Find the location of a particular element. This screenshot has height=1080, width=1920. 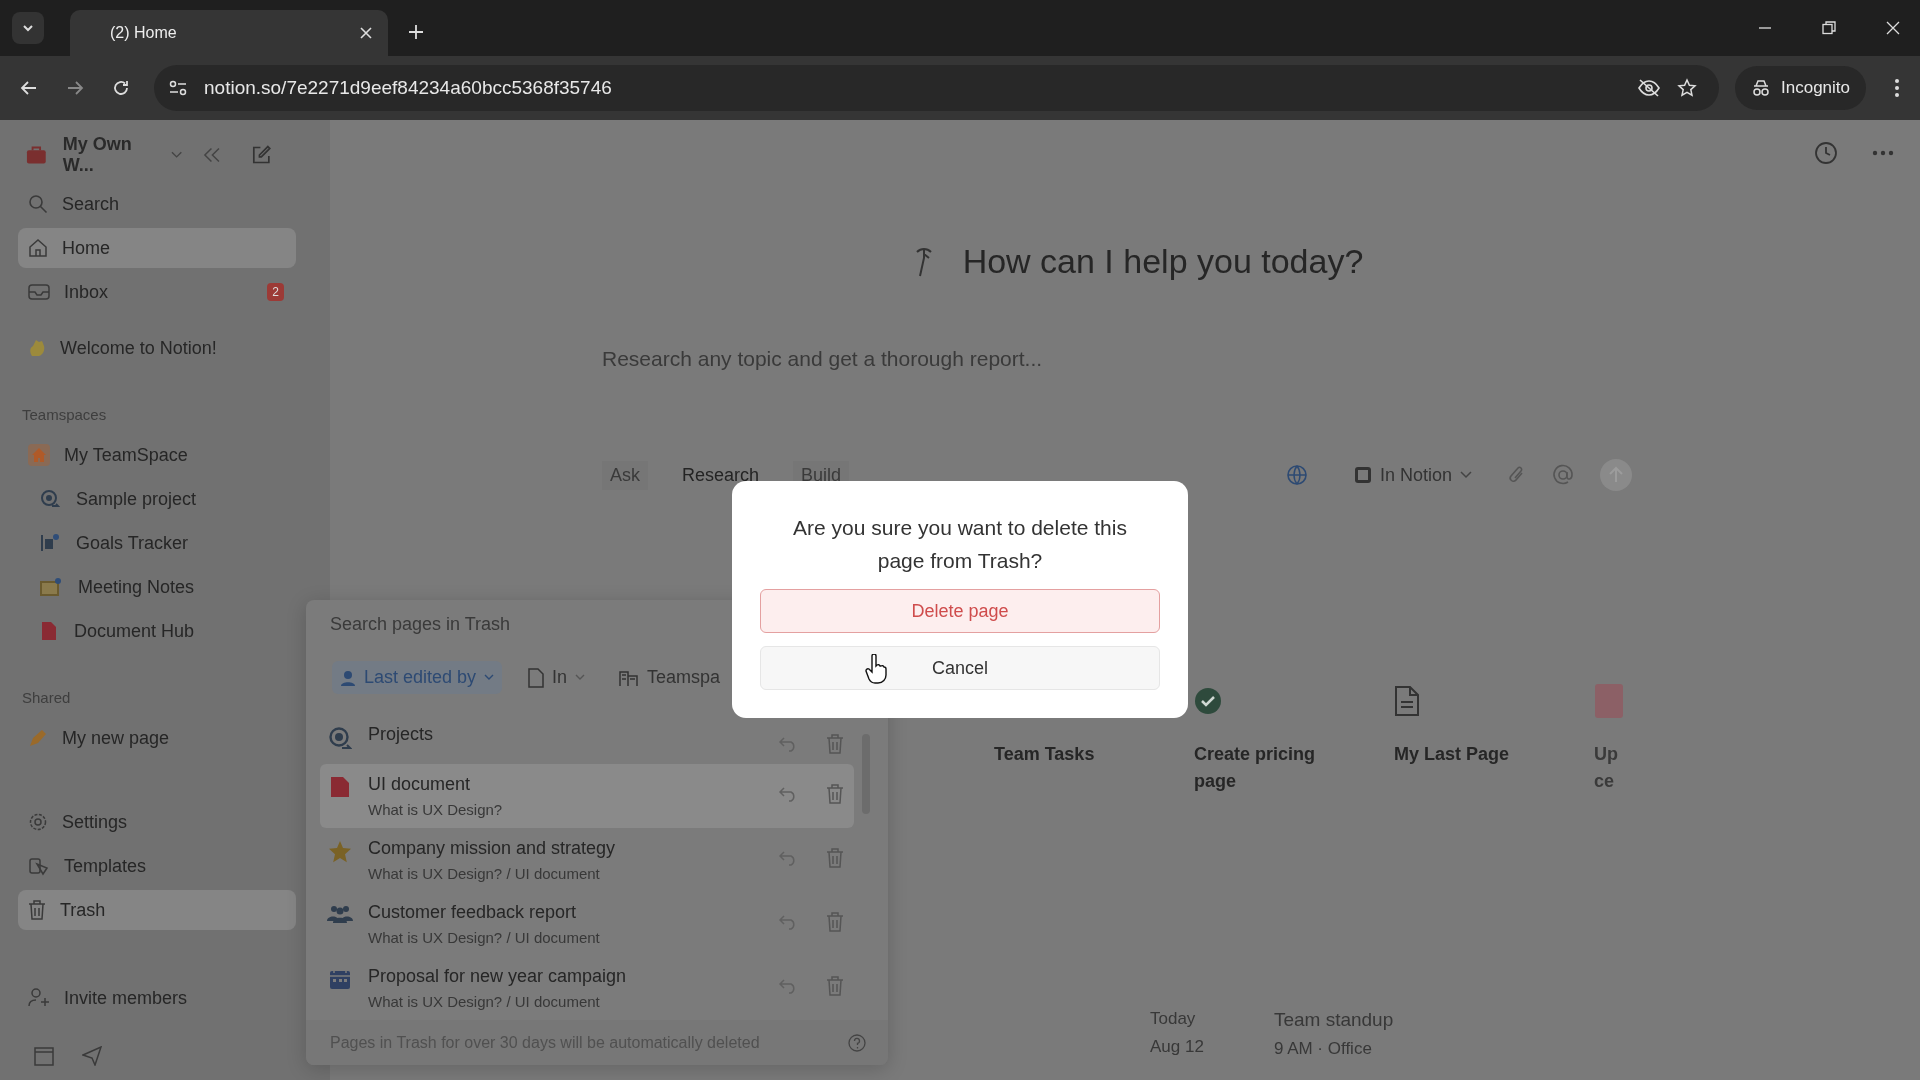

page-title: Customer feedback report is located at coordinates (473, 912).